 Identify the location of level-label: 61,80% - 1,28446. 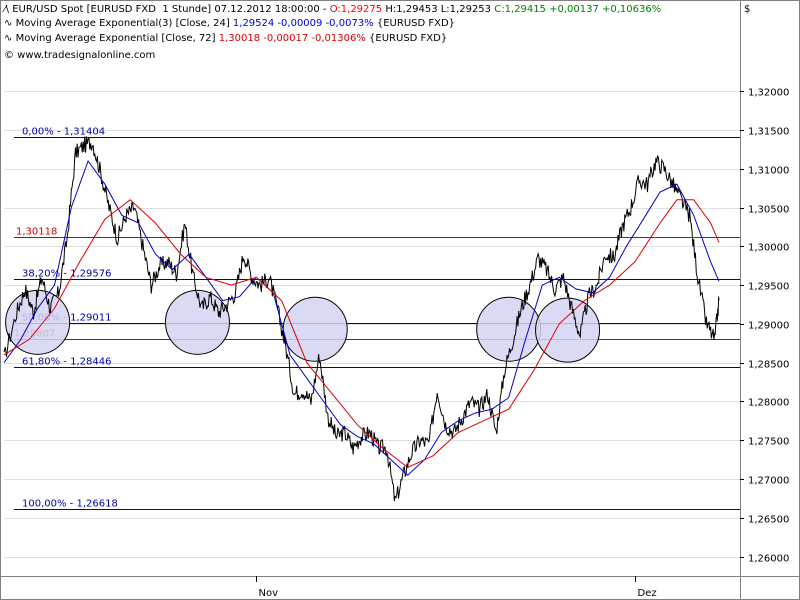
(66, 362).